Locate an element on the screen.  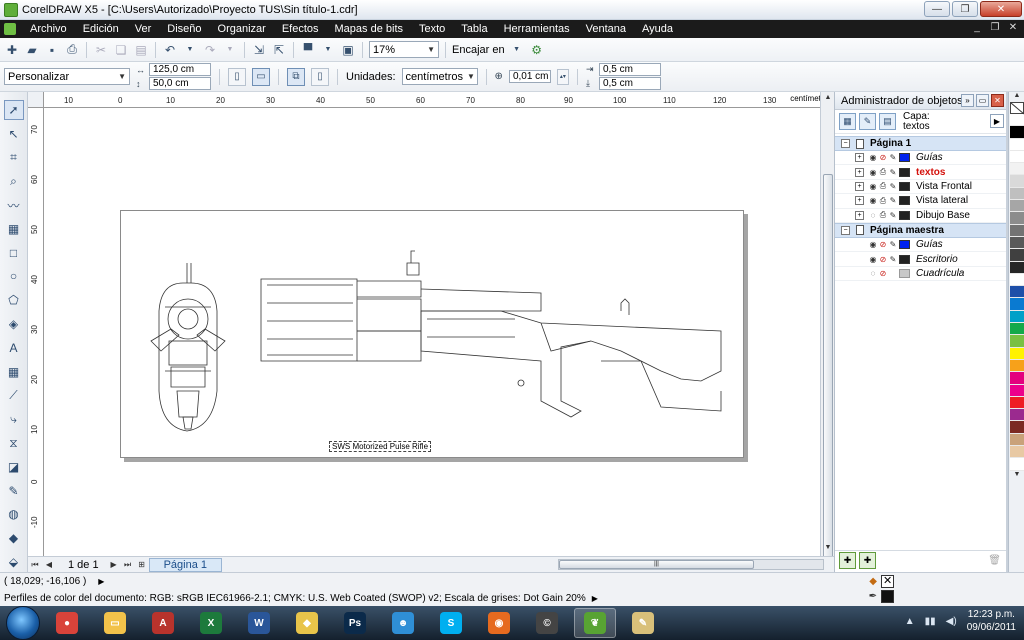
doc-restore-icon: ❐ is located at coordinates (995, 27).